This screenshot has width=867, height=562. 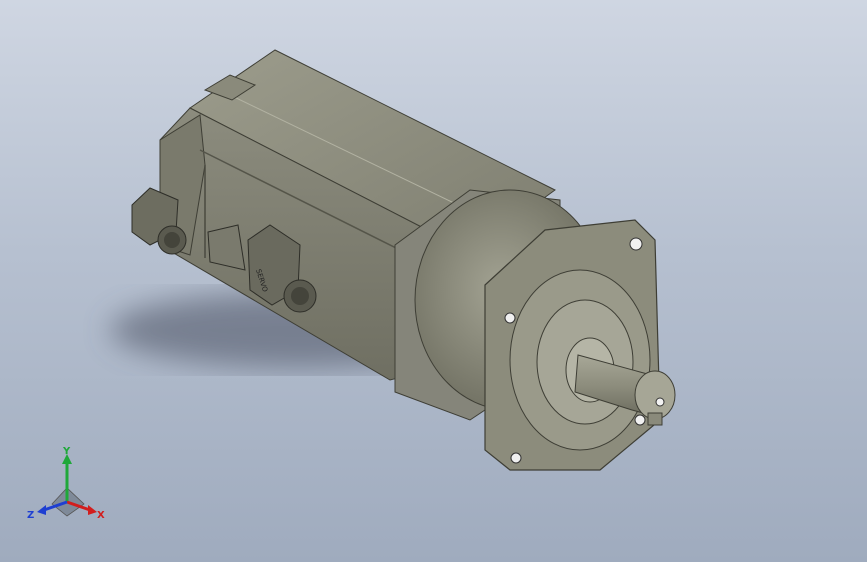 What do you see at coordinates (660, 402) in the screenshot?
I see `shaft-center-hole` at bounding box center [660, 402].